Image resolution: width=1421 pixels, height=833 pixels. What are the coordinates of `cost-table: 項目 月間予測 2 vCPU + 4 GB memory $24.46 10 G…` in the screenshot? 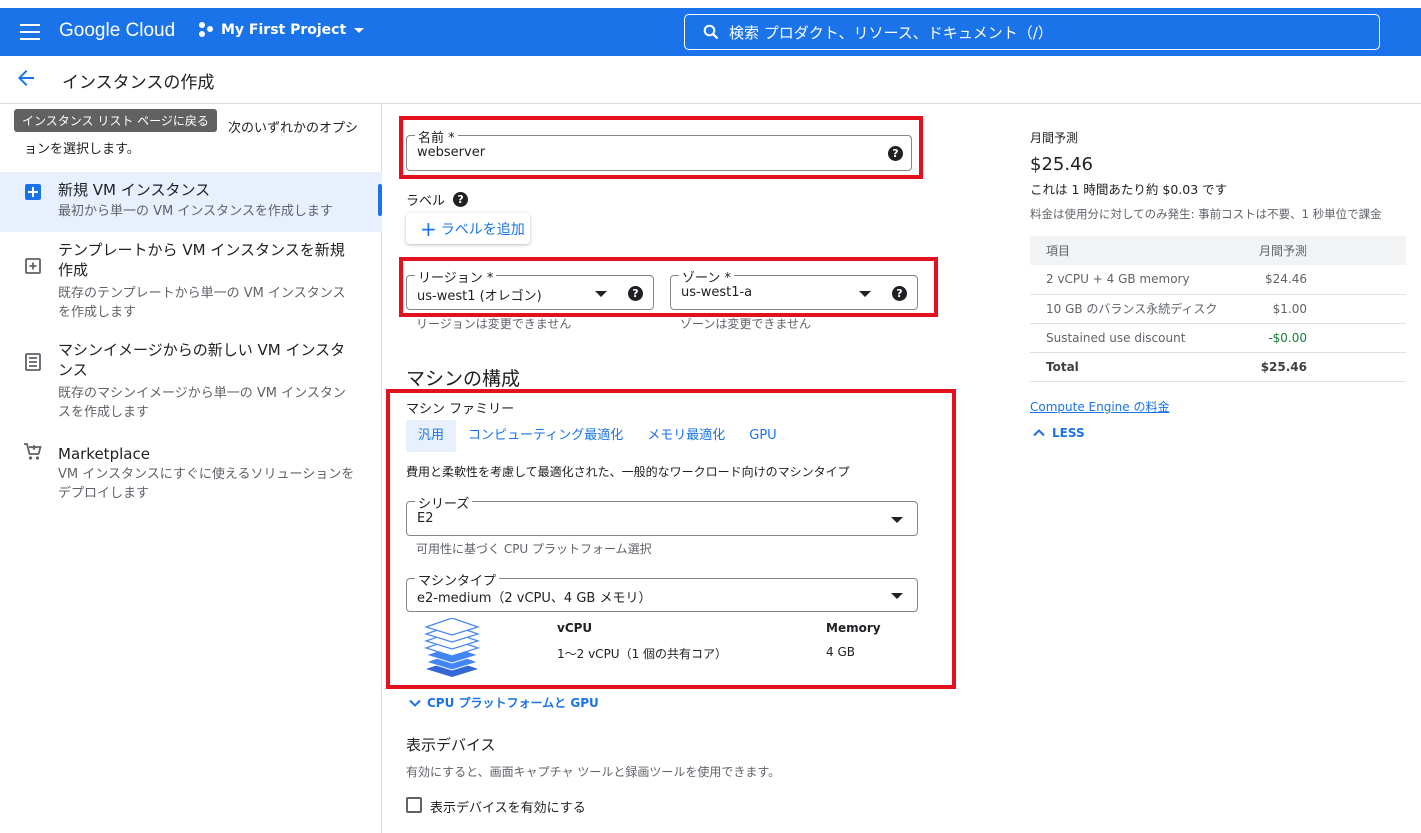 It's located at (1218, 309).